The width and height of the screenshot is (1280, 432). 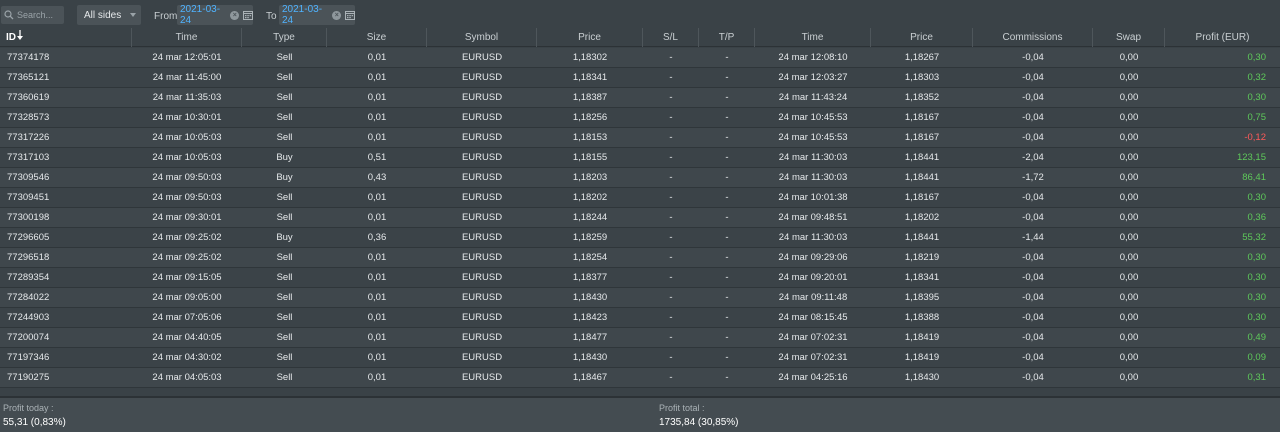 What do you see at coordinates (133, 15) in the screenshot?
I see `chevron-down-icon` at bounding box center [133, 15].